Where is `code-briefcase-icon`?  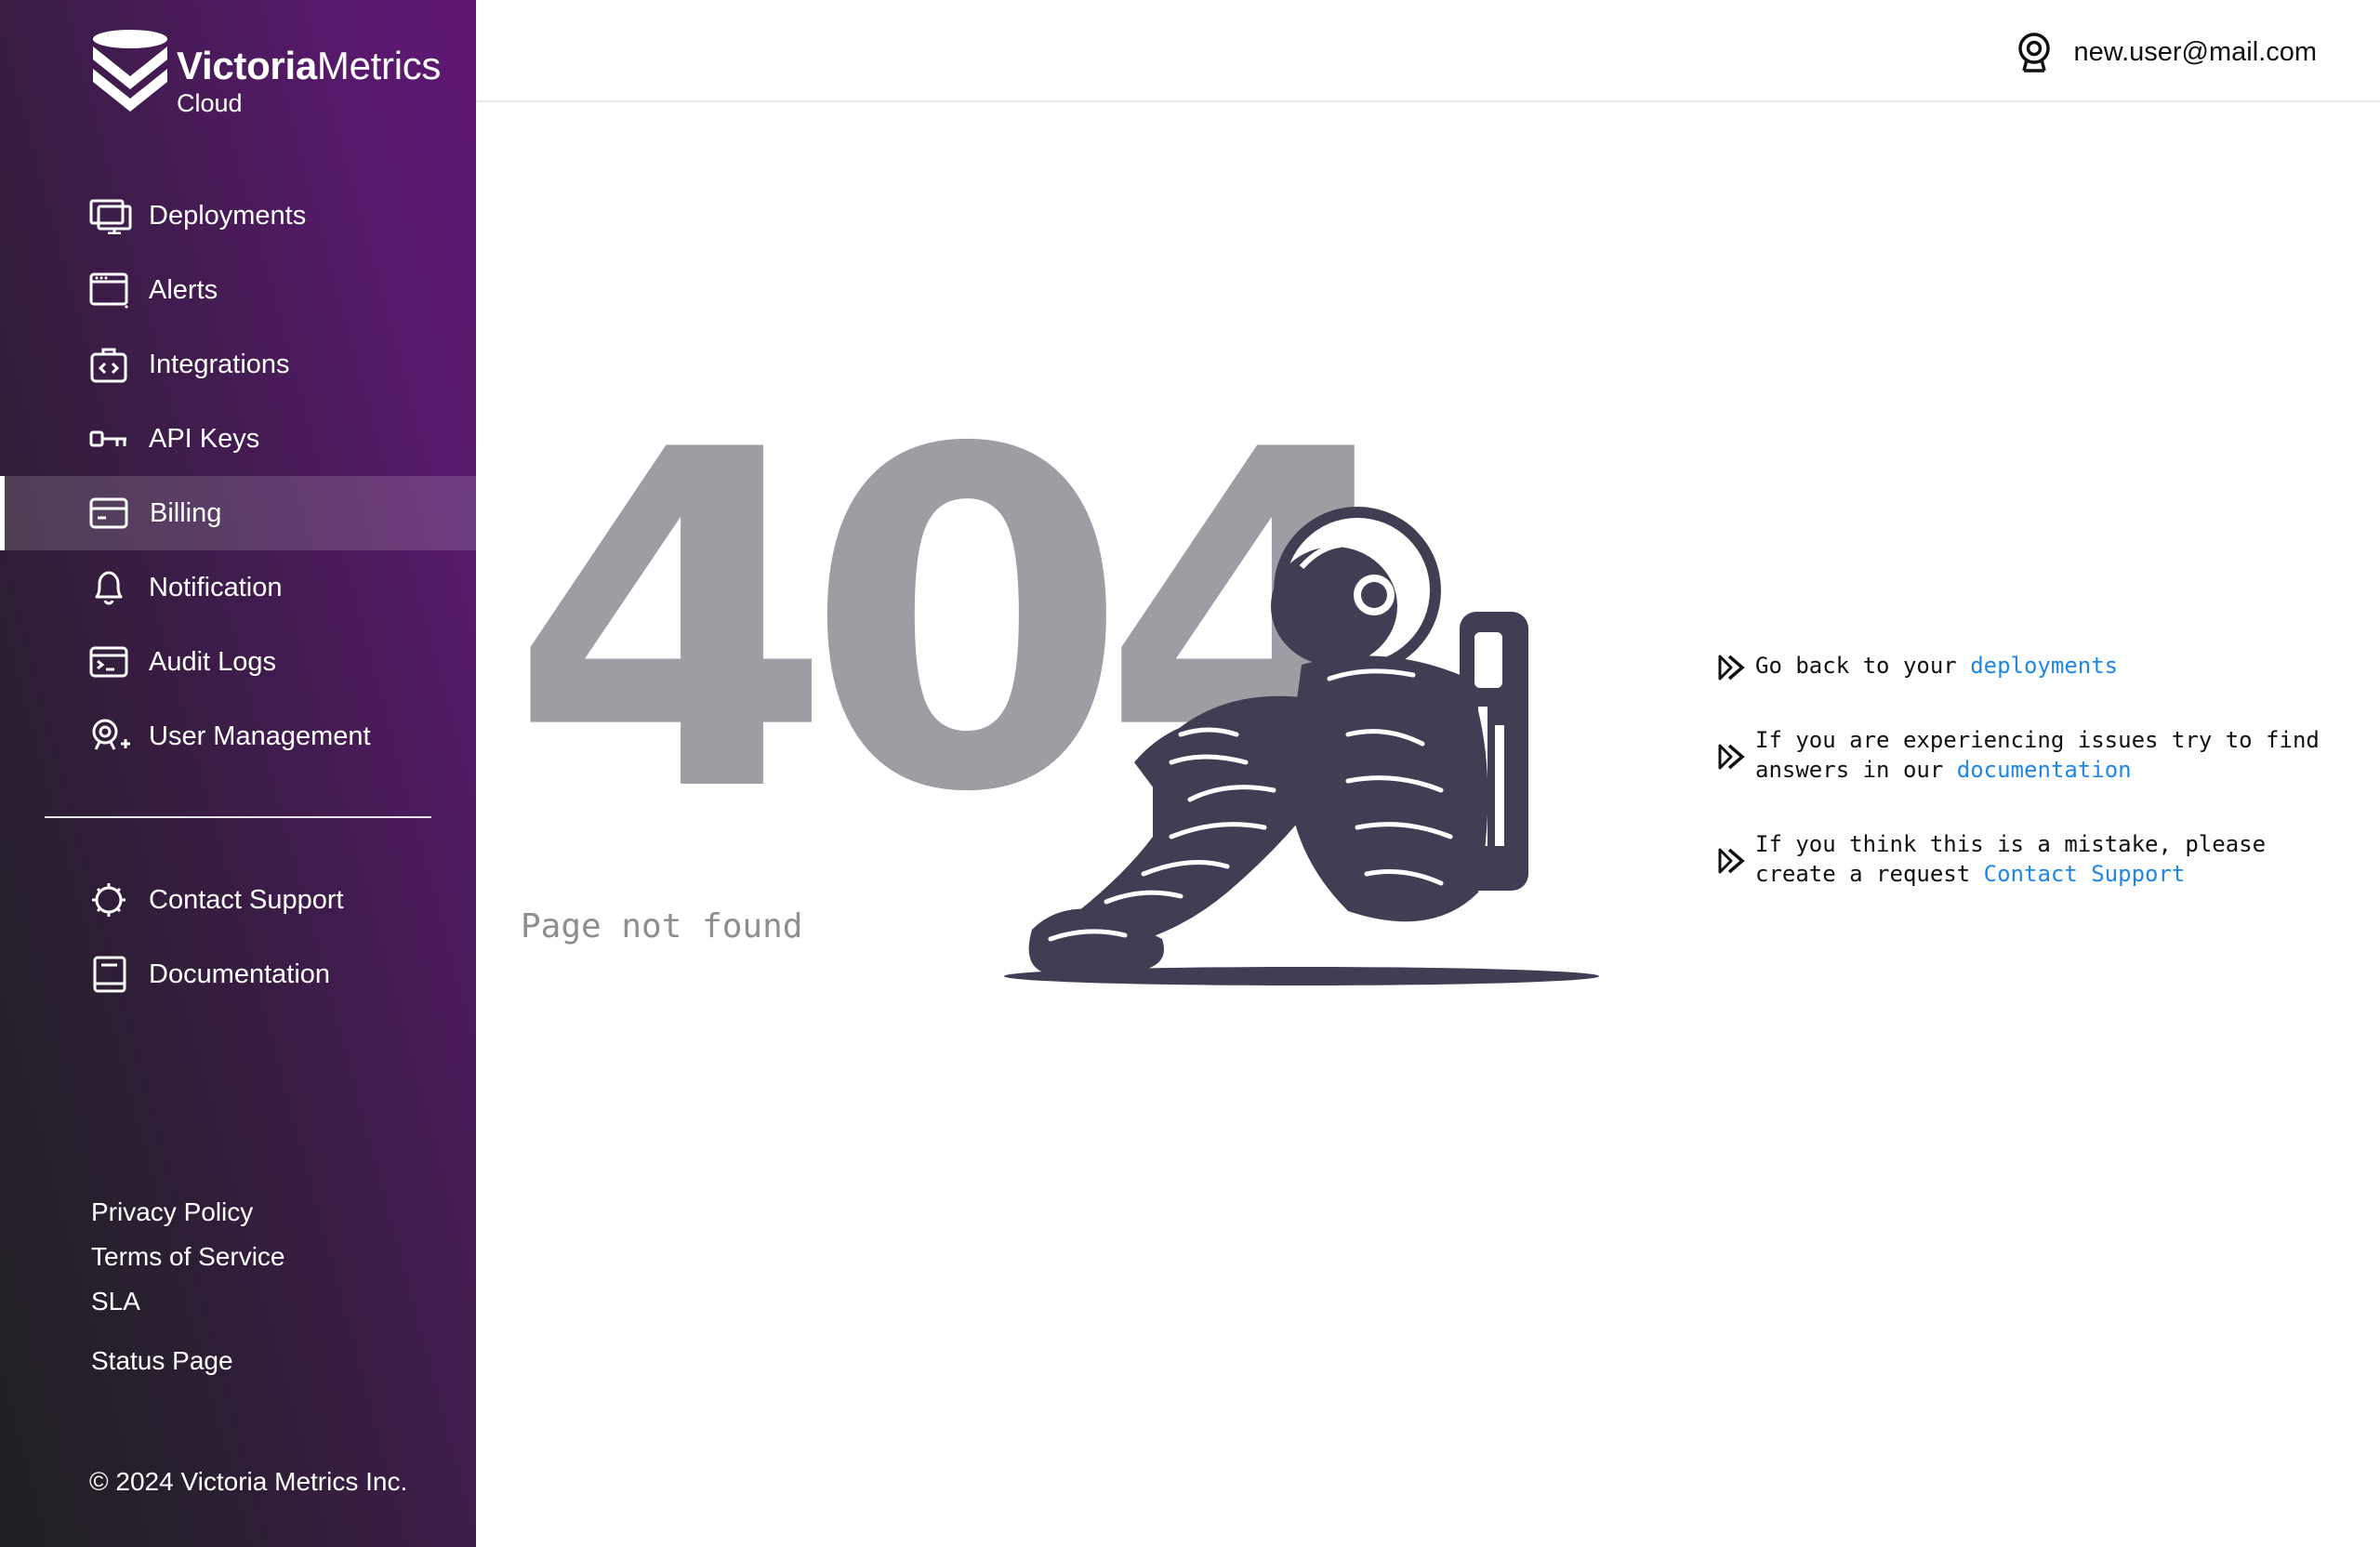 code-briefcase-icon is located at coordinates (108, 365).